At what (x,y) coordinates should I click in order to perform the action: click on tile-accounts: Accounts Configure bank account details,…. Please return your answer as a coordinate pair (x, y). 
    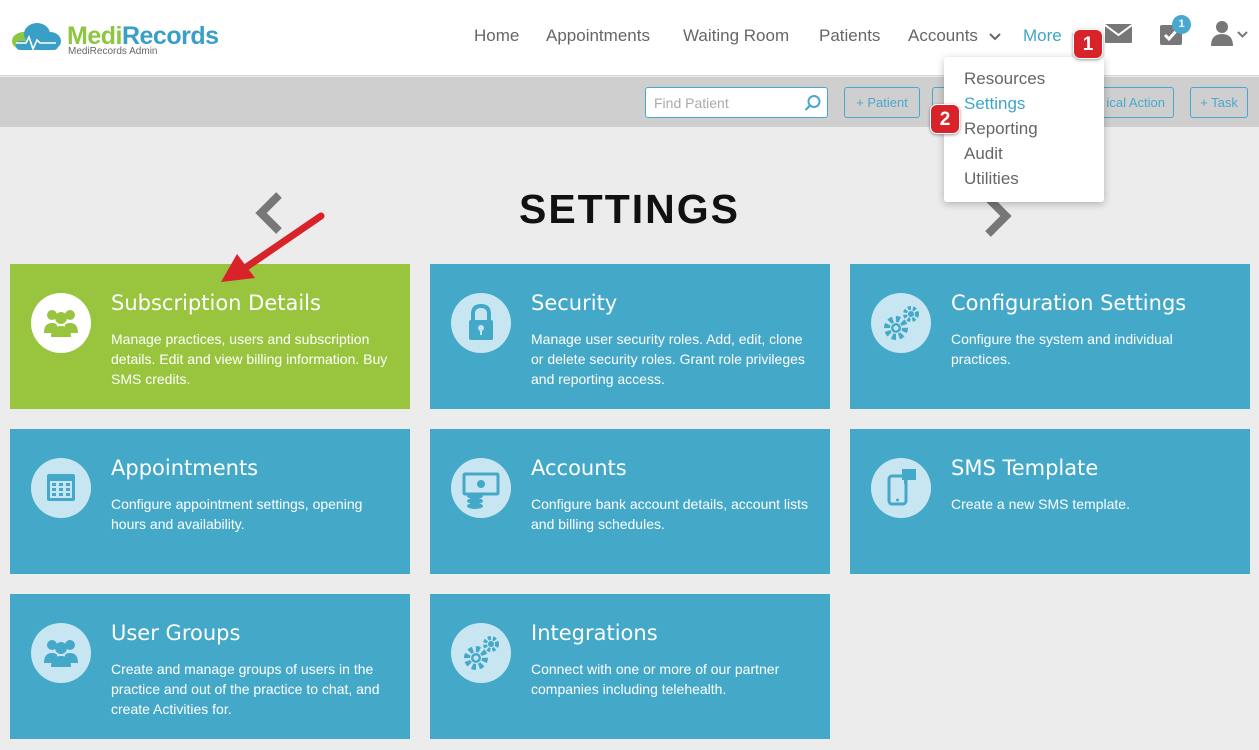
    Looking at the image, I should click on (630, 501).